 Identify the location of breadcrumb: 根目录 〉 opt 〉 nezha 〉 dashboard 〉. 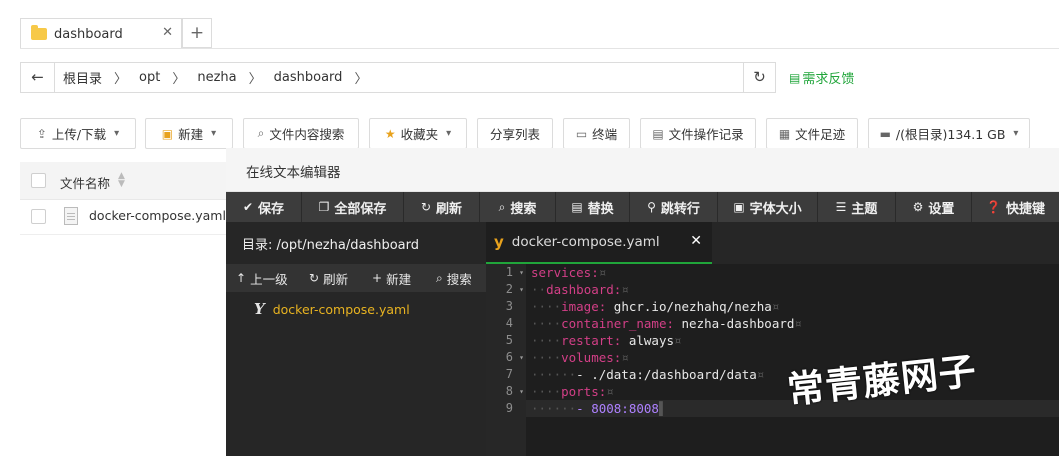
(221, 77).